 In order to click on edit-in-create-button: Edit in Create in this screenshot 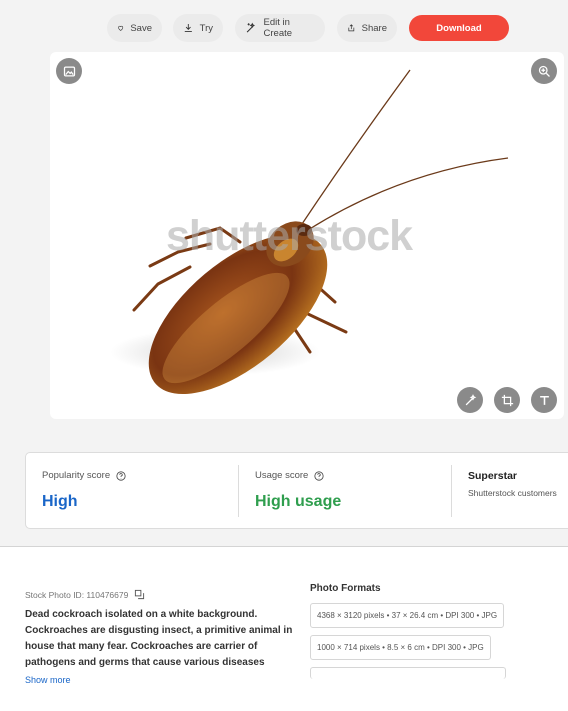, I will do `click(280, 28)`.